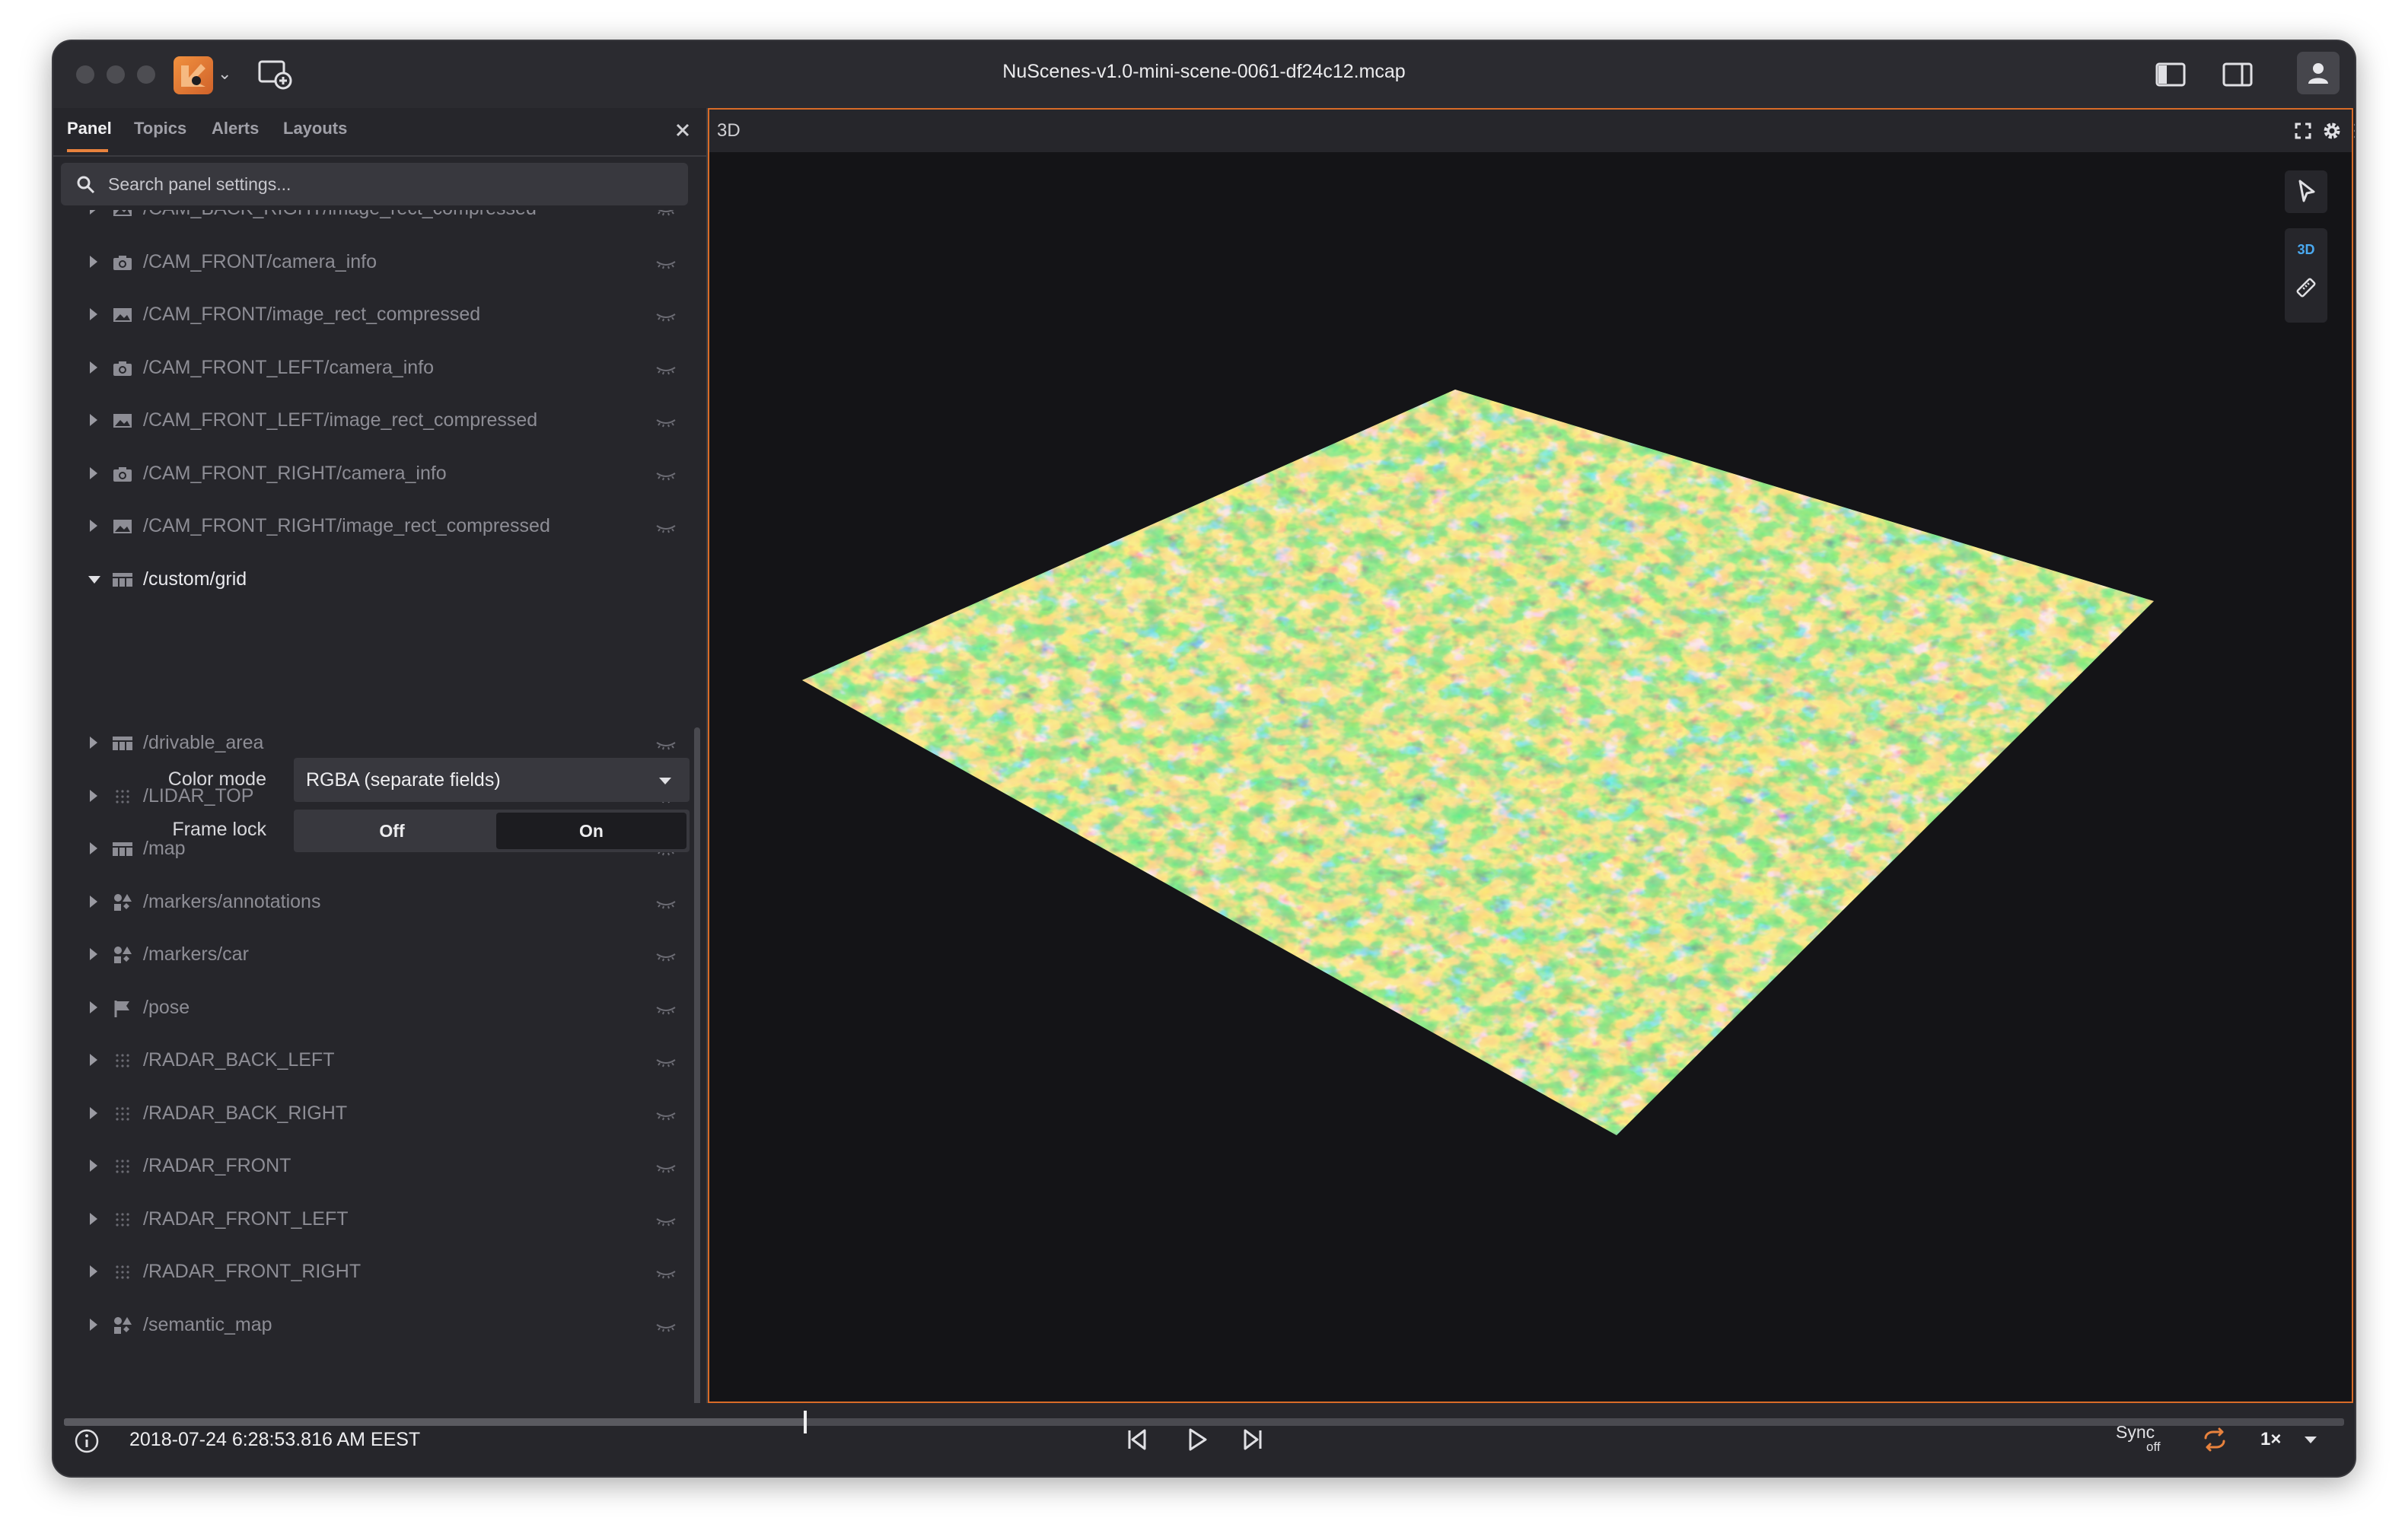 Image resolution: width=2405 pixels, height=1540 pixels. Describe the element at coordinates (373, 1272) in the screenshot. I see `topic-row: /RADAR_FRONT_RIGHT` at that location.